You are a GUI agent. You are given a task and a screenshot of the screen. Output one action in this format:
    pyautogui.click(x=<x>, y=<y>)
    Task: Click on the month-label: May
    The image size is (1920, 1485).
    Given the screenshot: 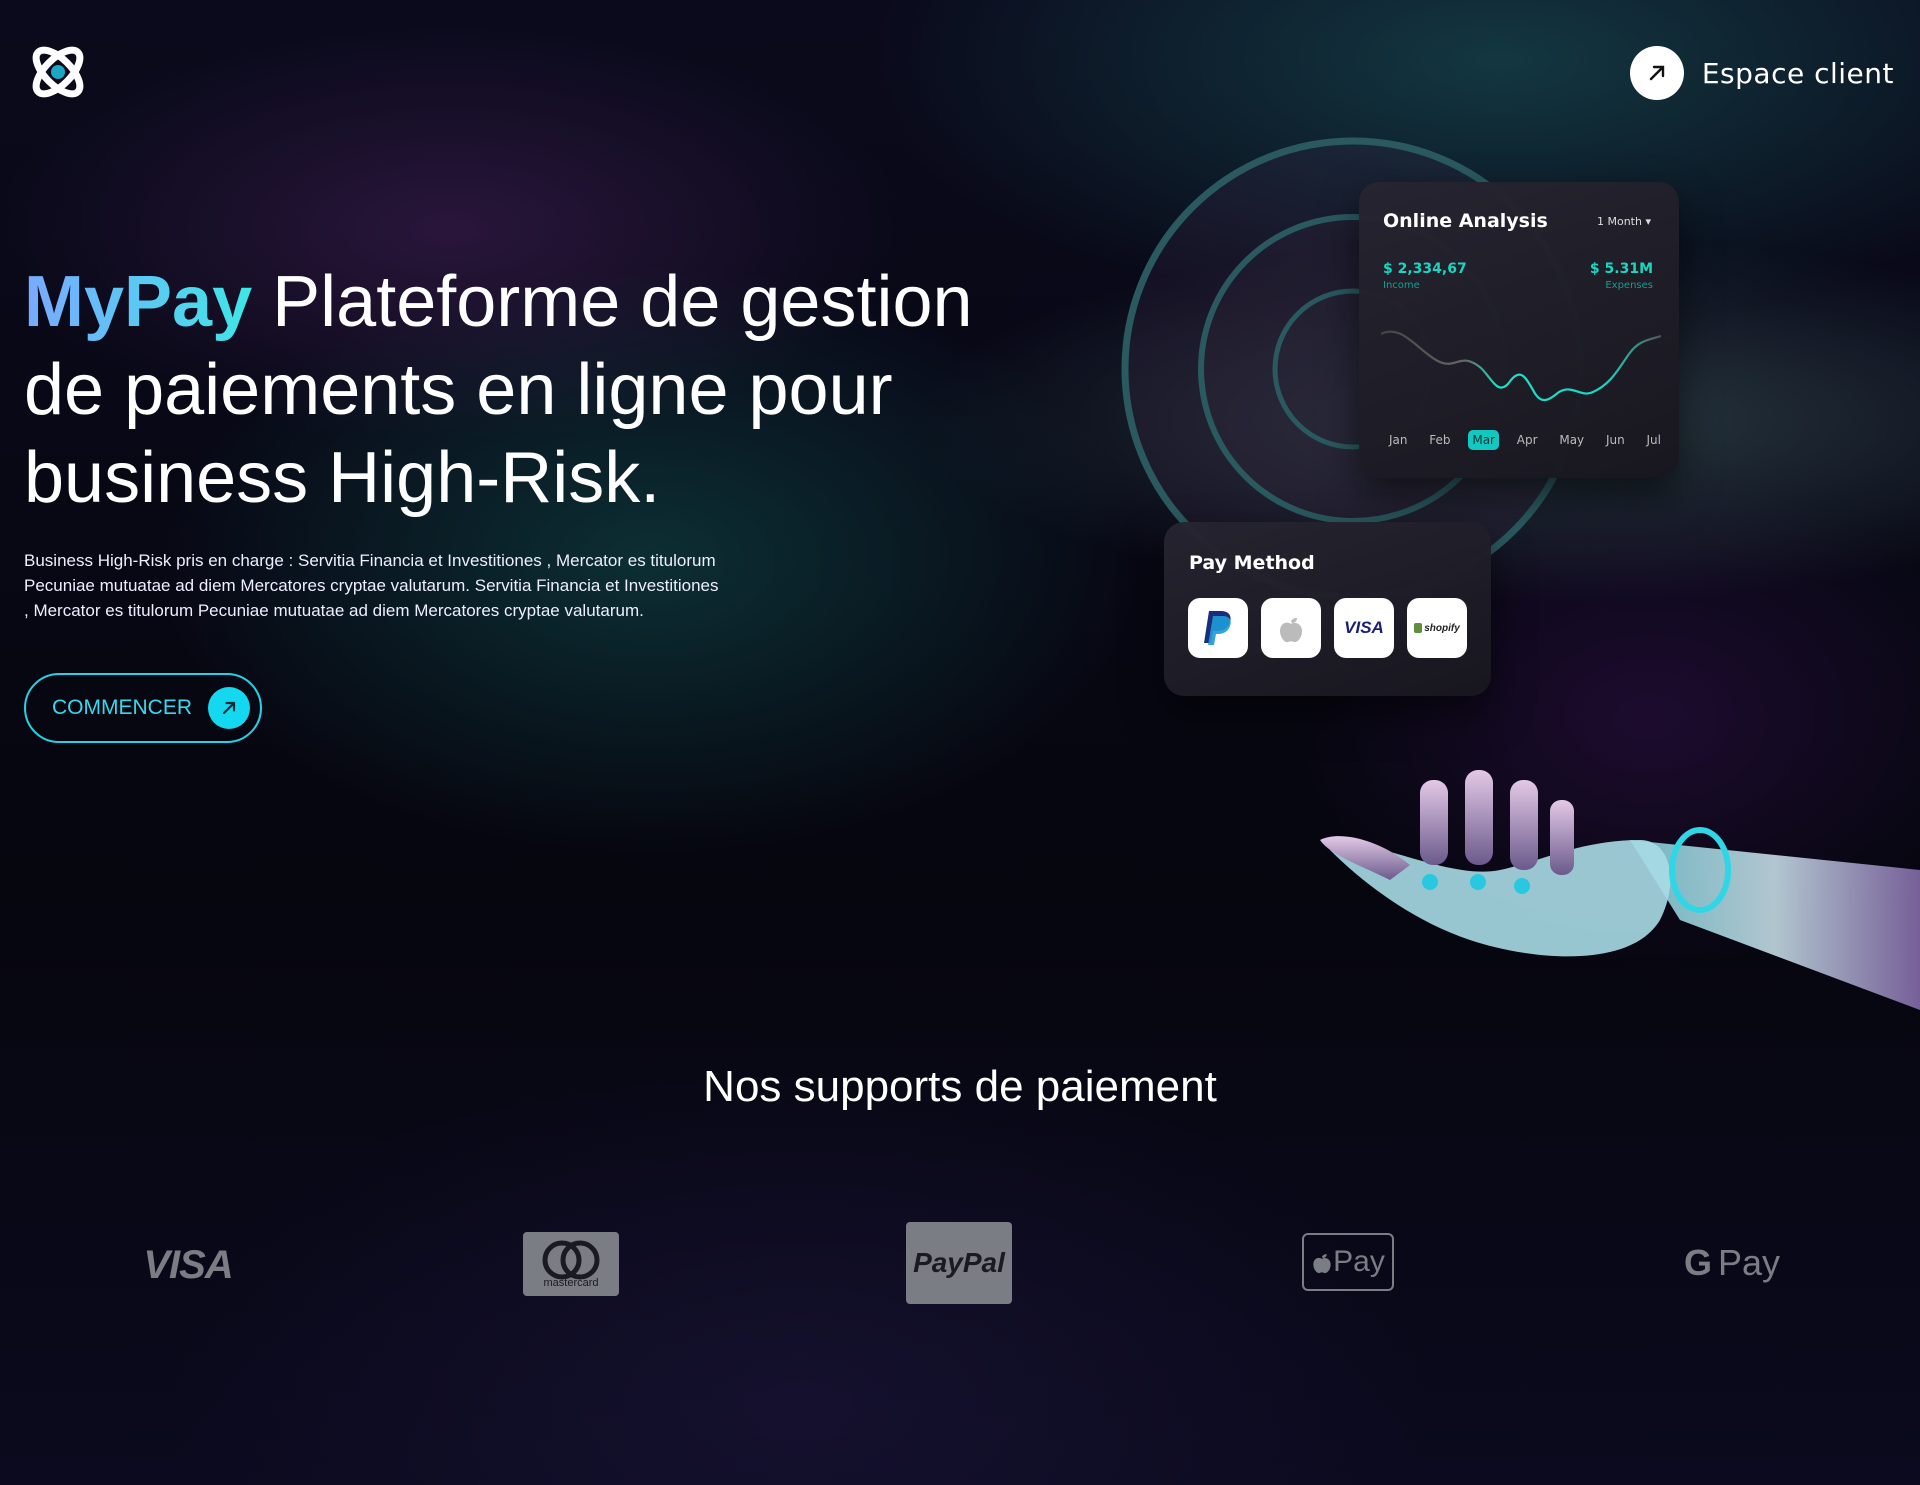 What is the action you would take?
    pyautogui.click(x=1571, y=440)
    